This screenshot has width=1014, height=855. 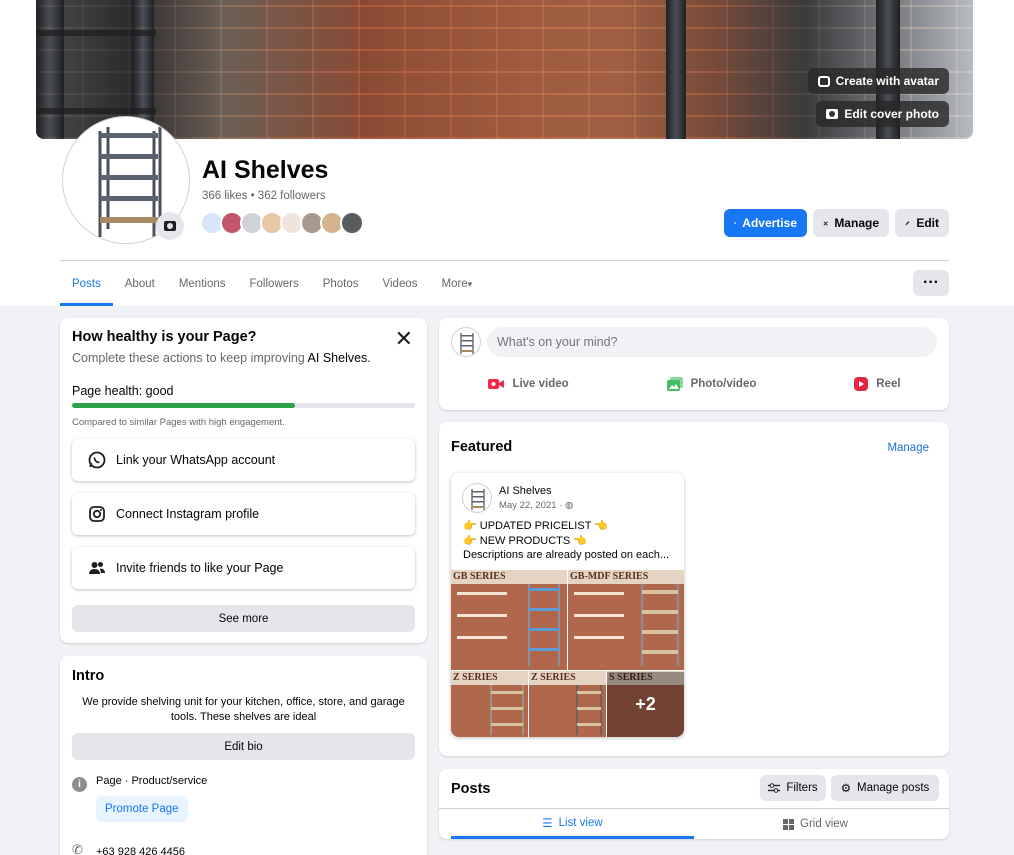 I want to click on task-invite: Invite friends to like your Page, so click(x=243, y=568).